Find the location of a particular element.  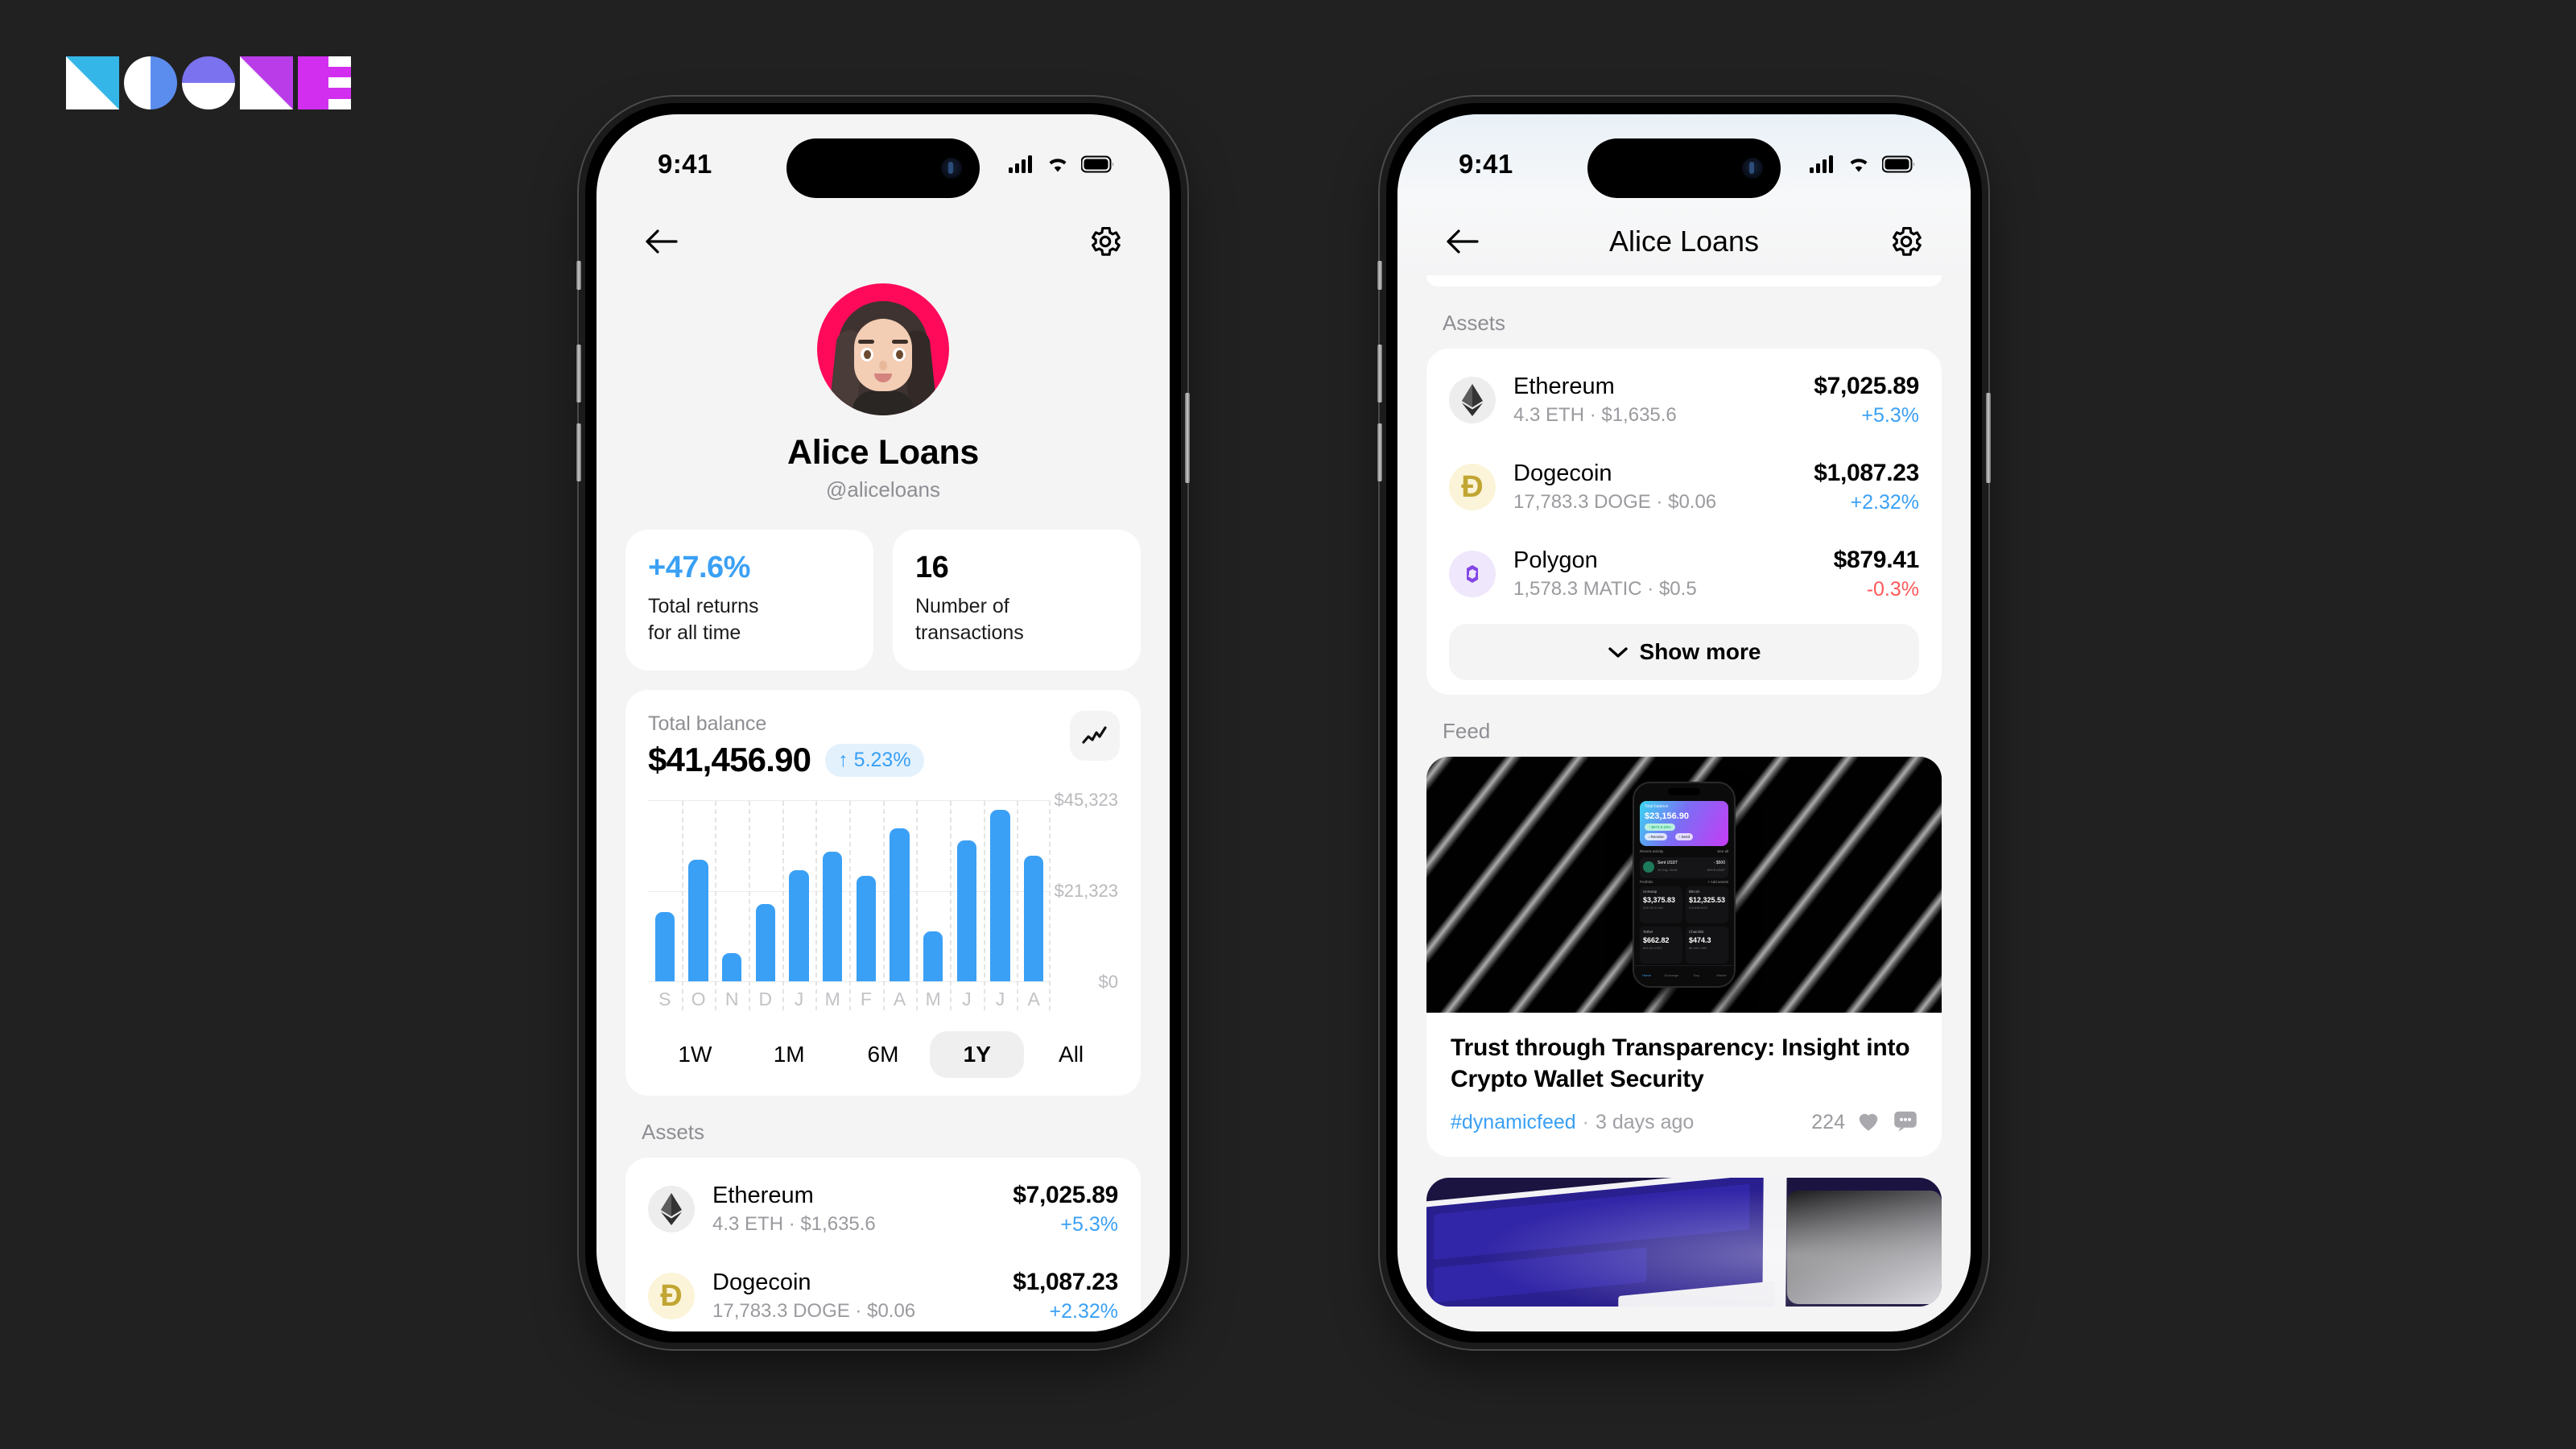

feed-hashtag: #dynamicfeed is located at coordinates (1513, 1122).